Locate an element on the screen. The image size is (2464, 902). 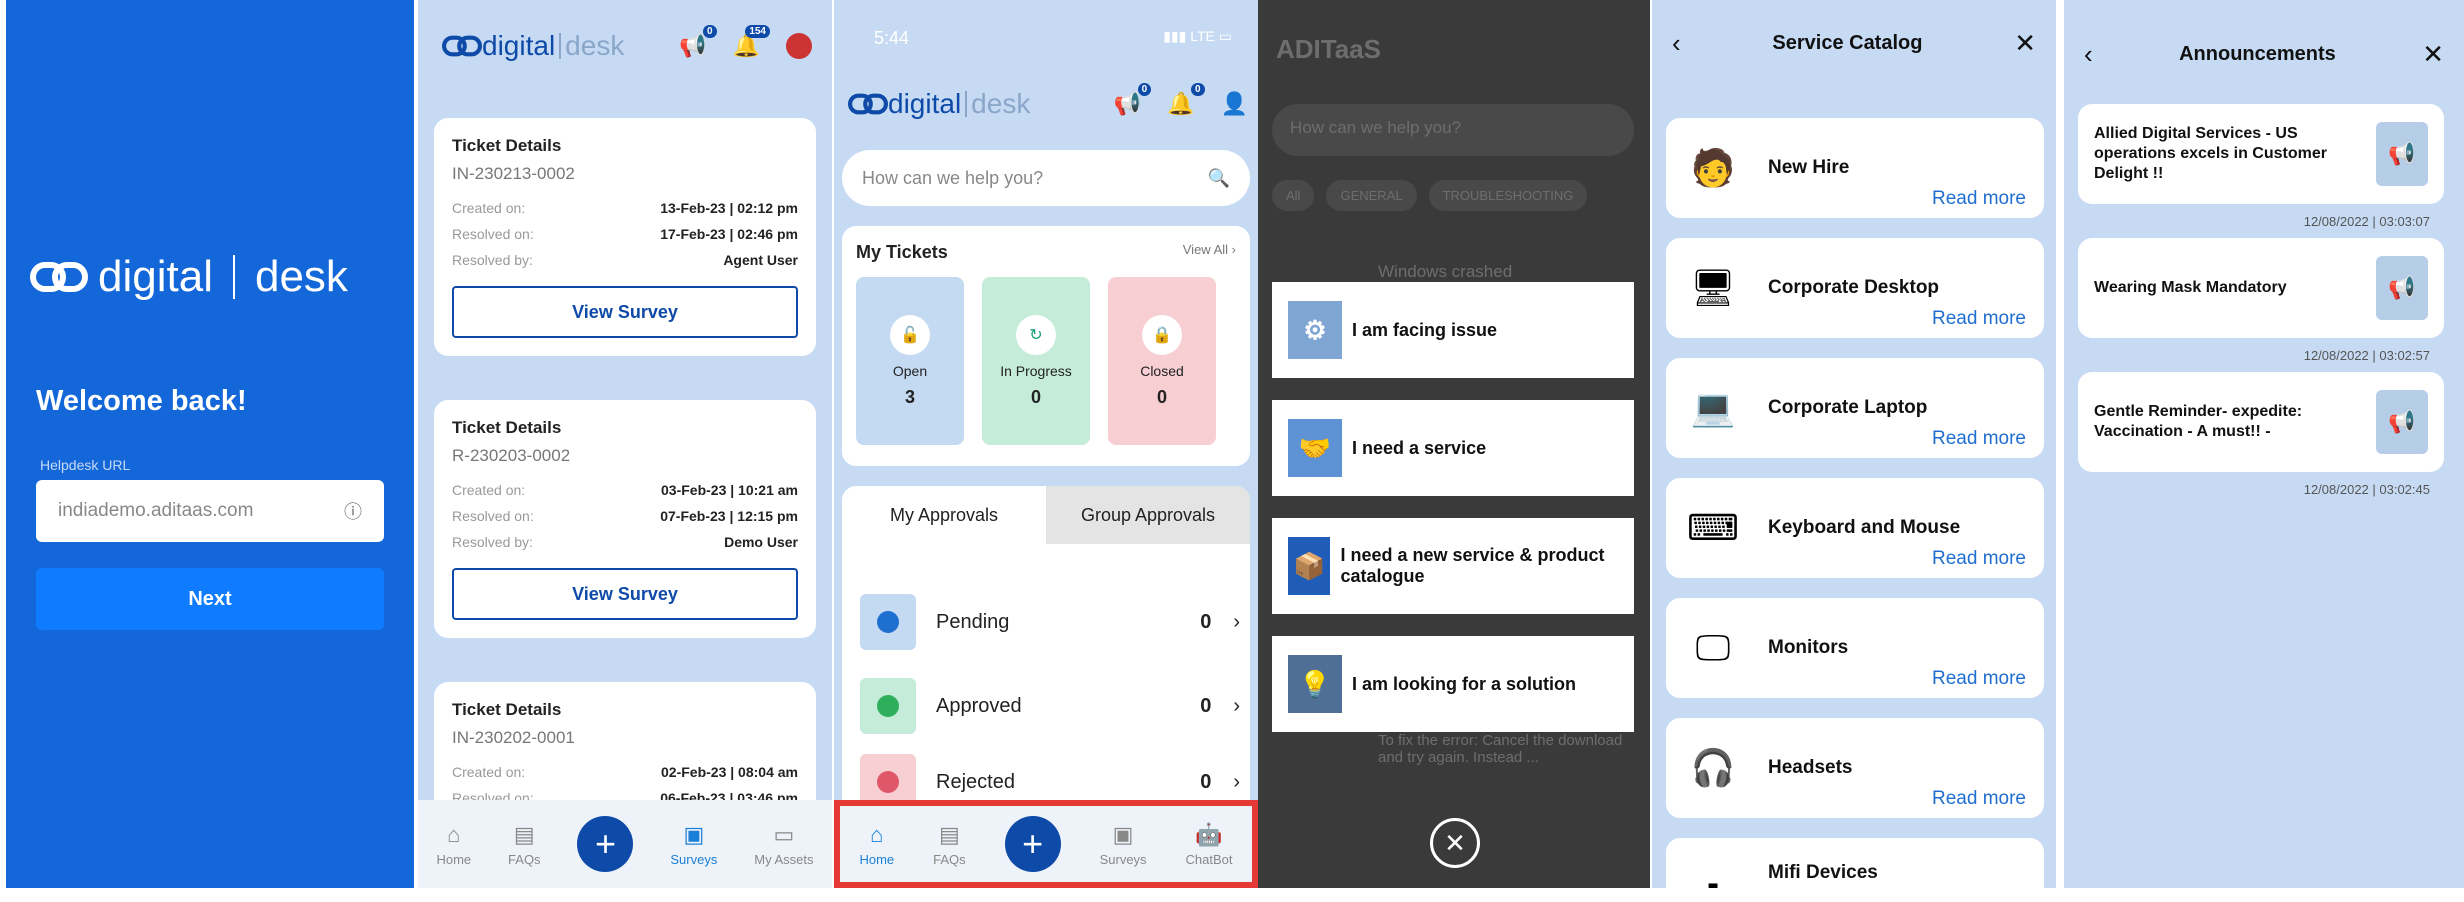
search-placeholder: How can we help you? is located at coordinates (953, 177).